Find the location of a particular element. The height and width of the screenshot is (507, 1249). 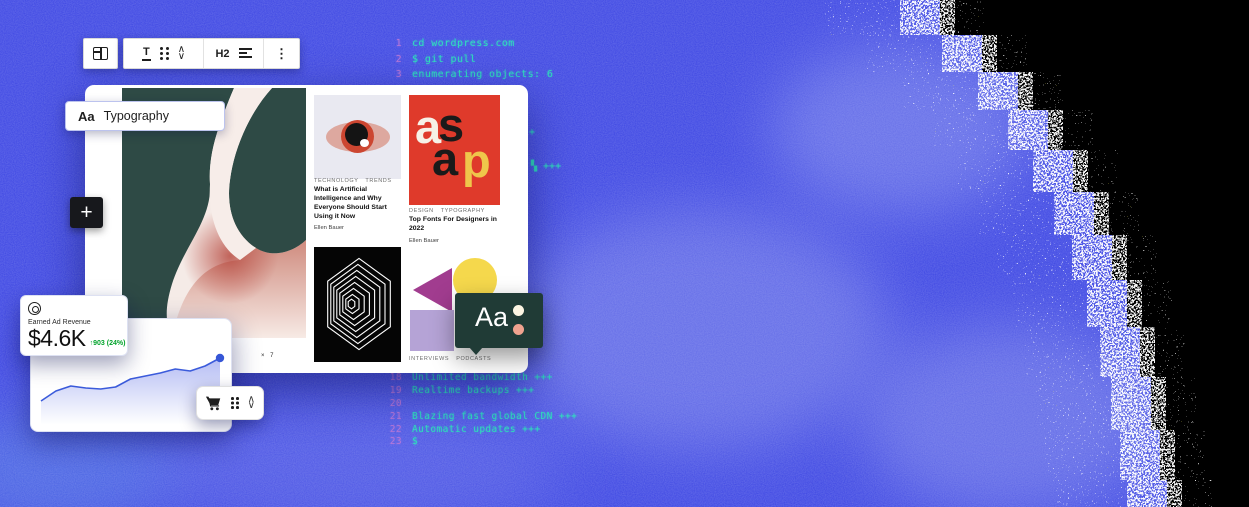

line-number: 22 is located at coordinates (395, 429).